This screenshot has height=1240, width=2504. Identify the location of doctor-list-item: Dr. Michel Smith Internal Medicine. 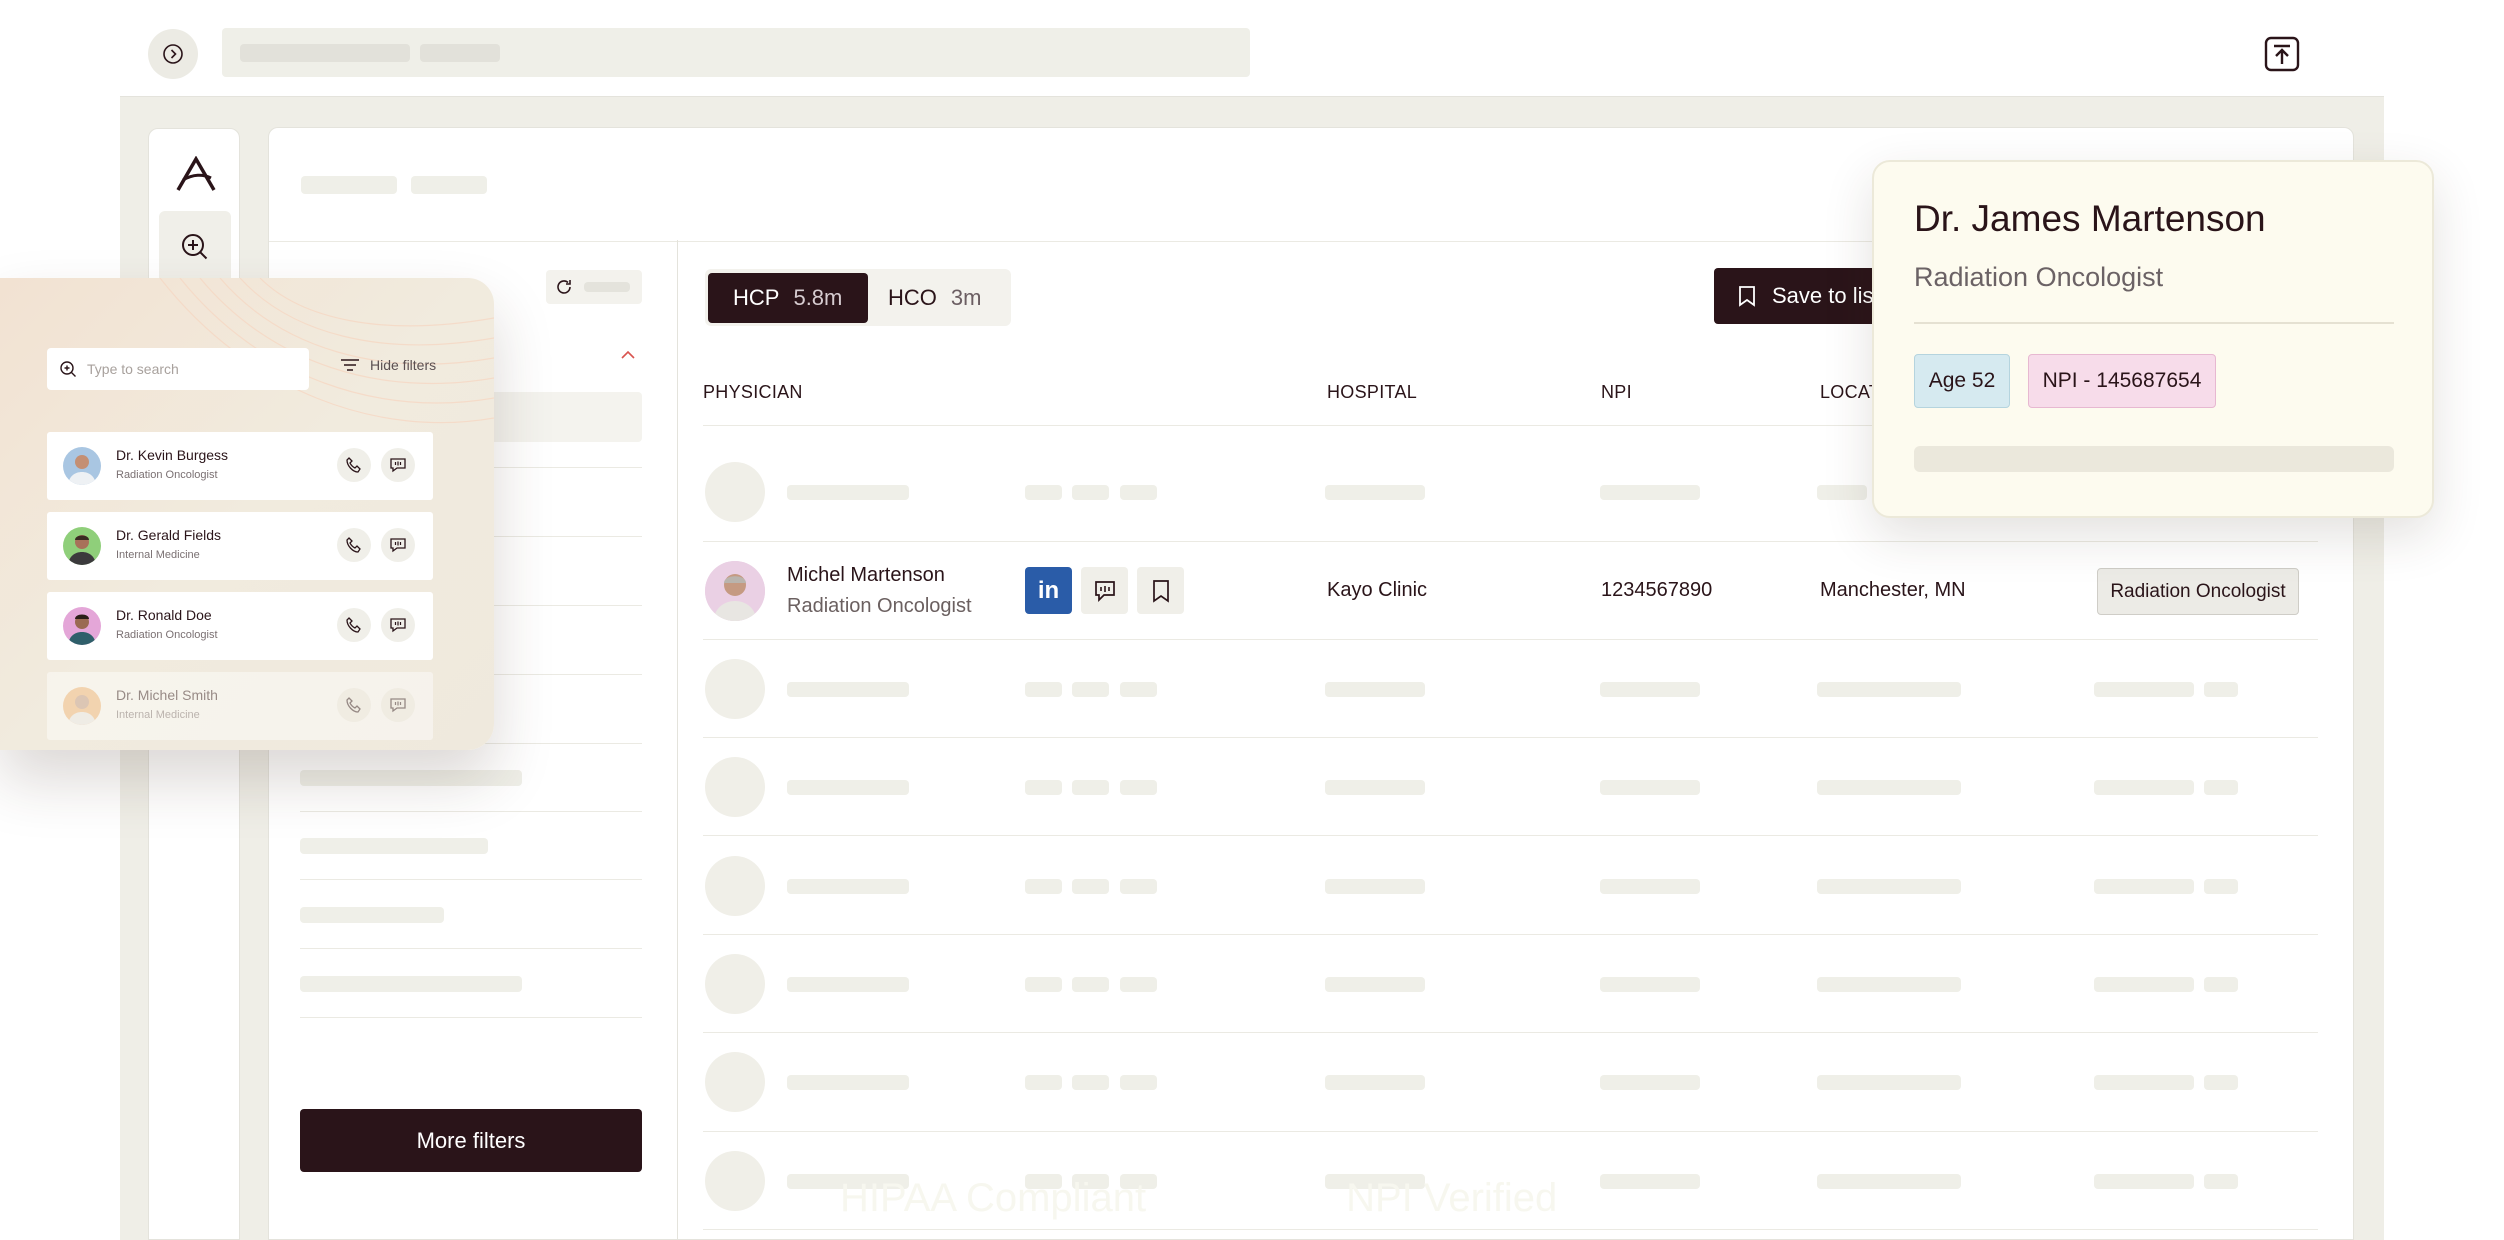
(240, 706).